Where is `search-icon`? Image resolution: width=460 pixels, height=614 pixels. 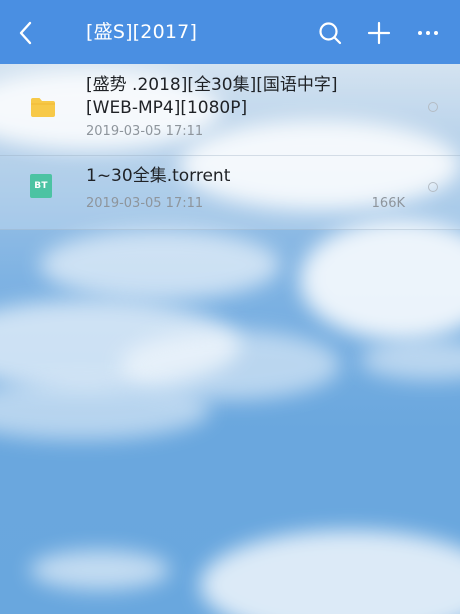 search-icon is located at coordinates (330, 33).